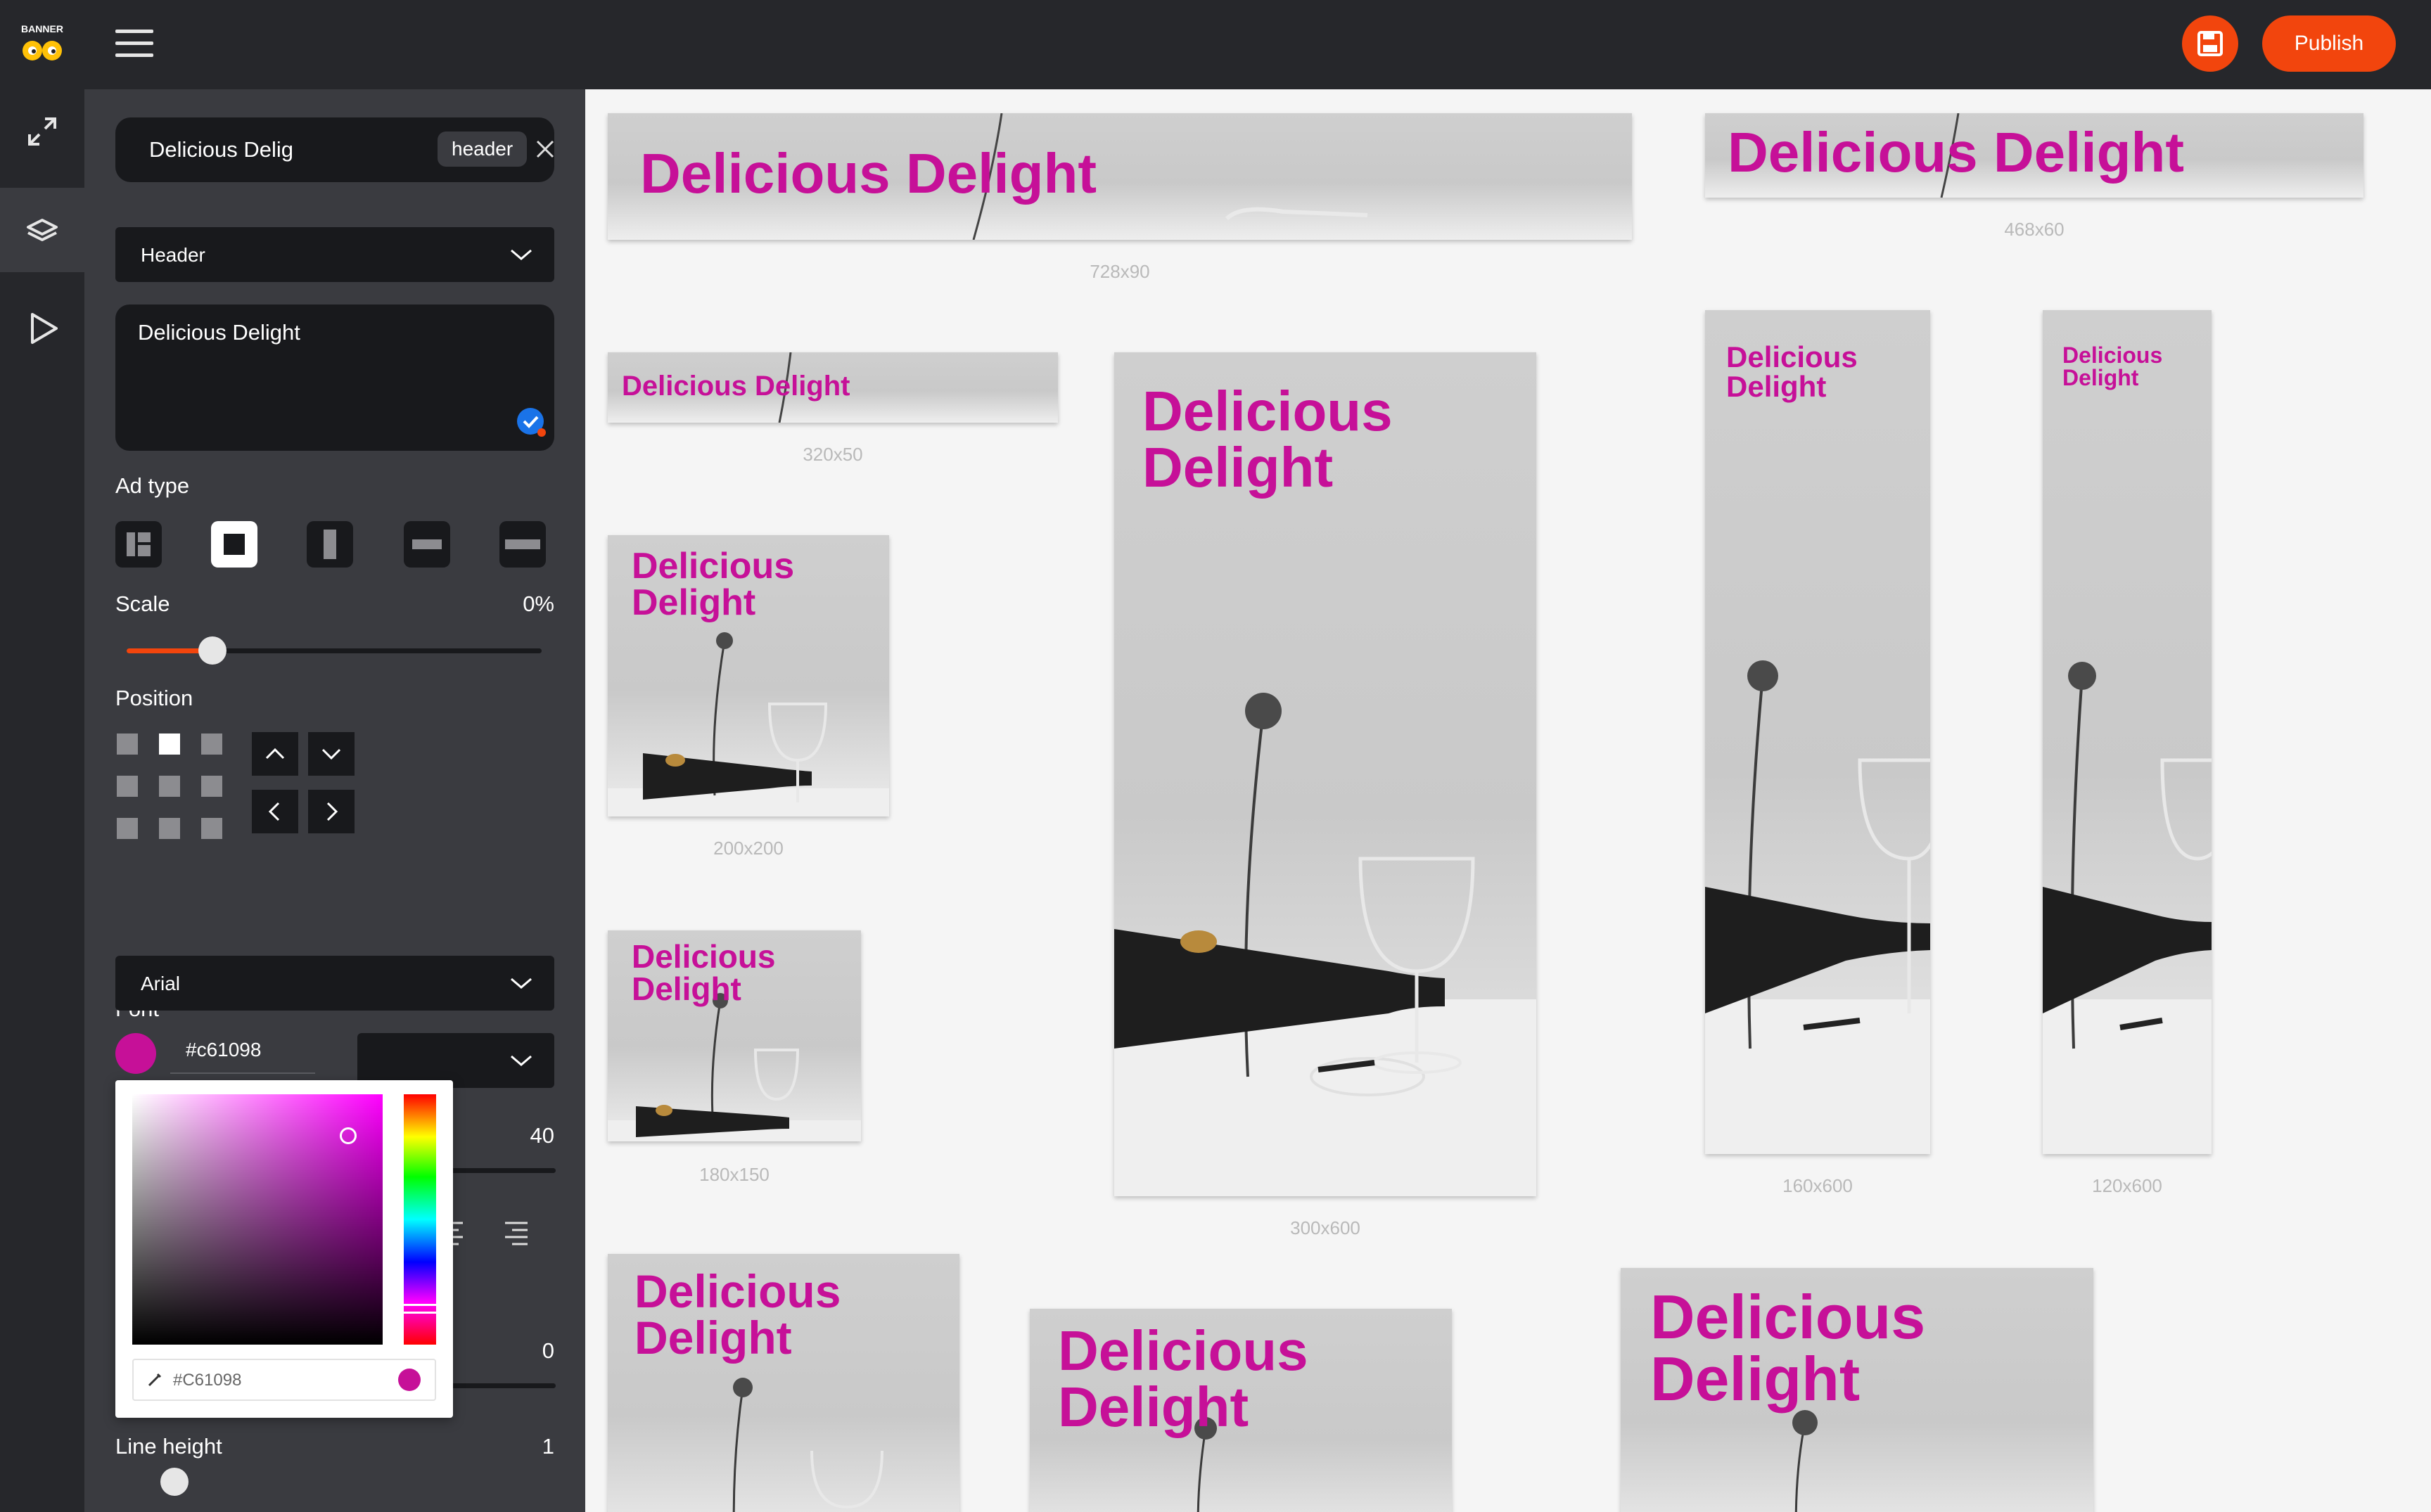  Describe the element at coordinates (545, 149) in the screenshot. I see `close-icon` at that location.